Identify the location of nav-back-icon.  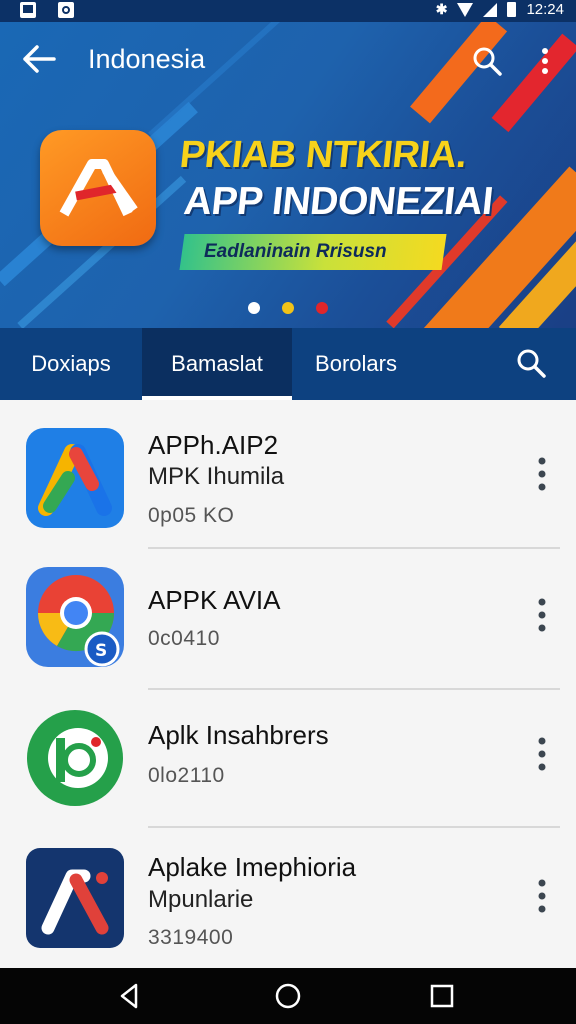
(130, 996).